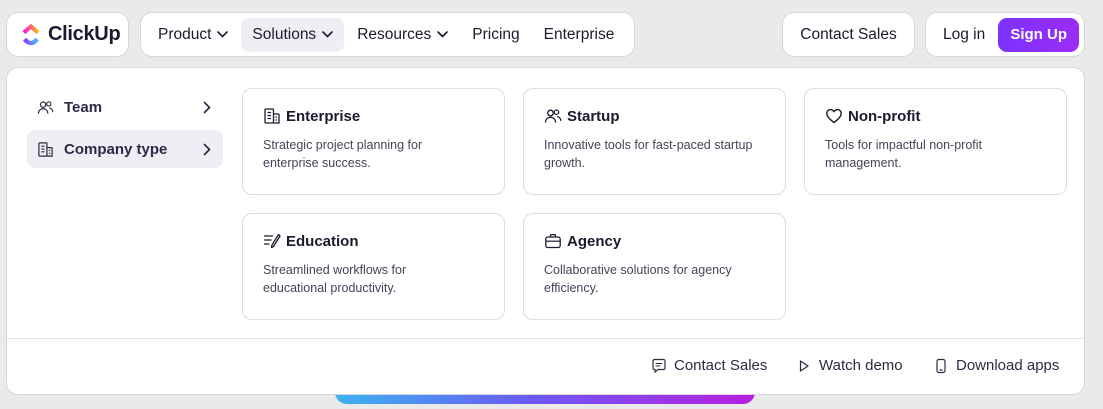 This screenshot has height=409, width=1103. I want to click on sidebar-item-label: Team, so click(83, 107).